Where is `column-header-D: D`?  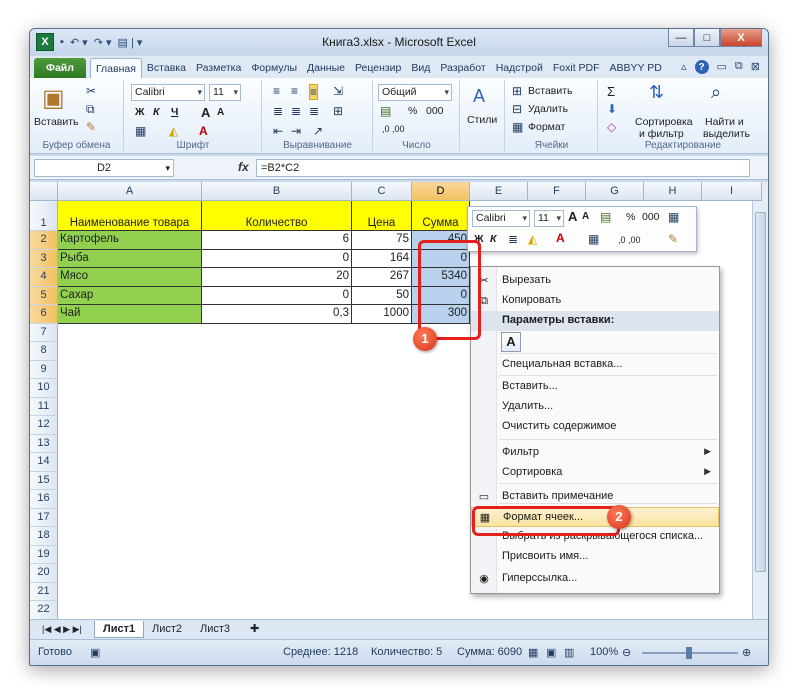
column-header-D: D is located at coordinates (441, 191).